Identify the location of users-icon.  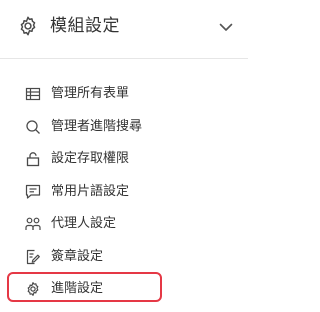
(33, 224).